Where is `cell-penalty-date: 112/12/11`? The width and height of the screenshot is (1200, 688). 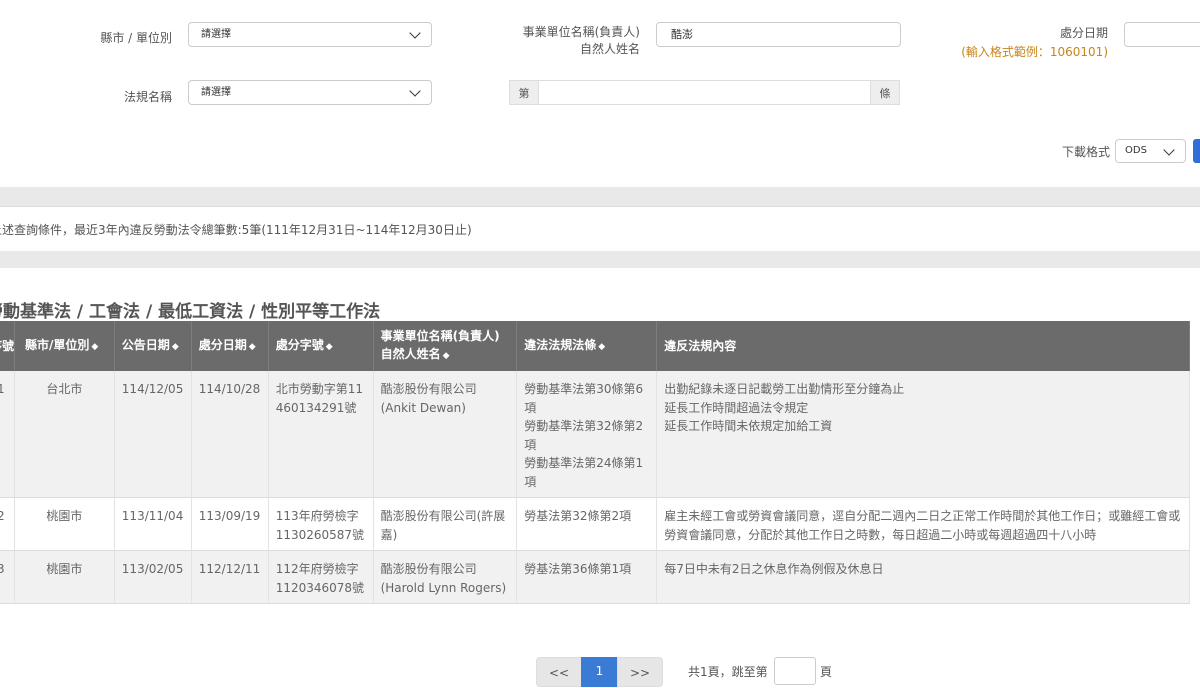
cell-penalty-date: 112/12/11 is located at coordinates (230, 577).